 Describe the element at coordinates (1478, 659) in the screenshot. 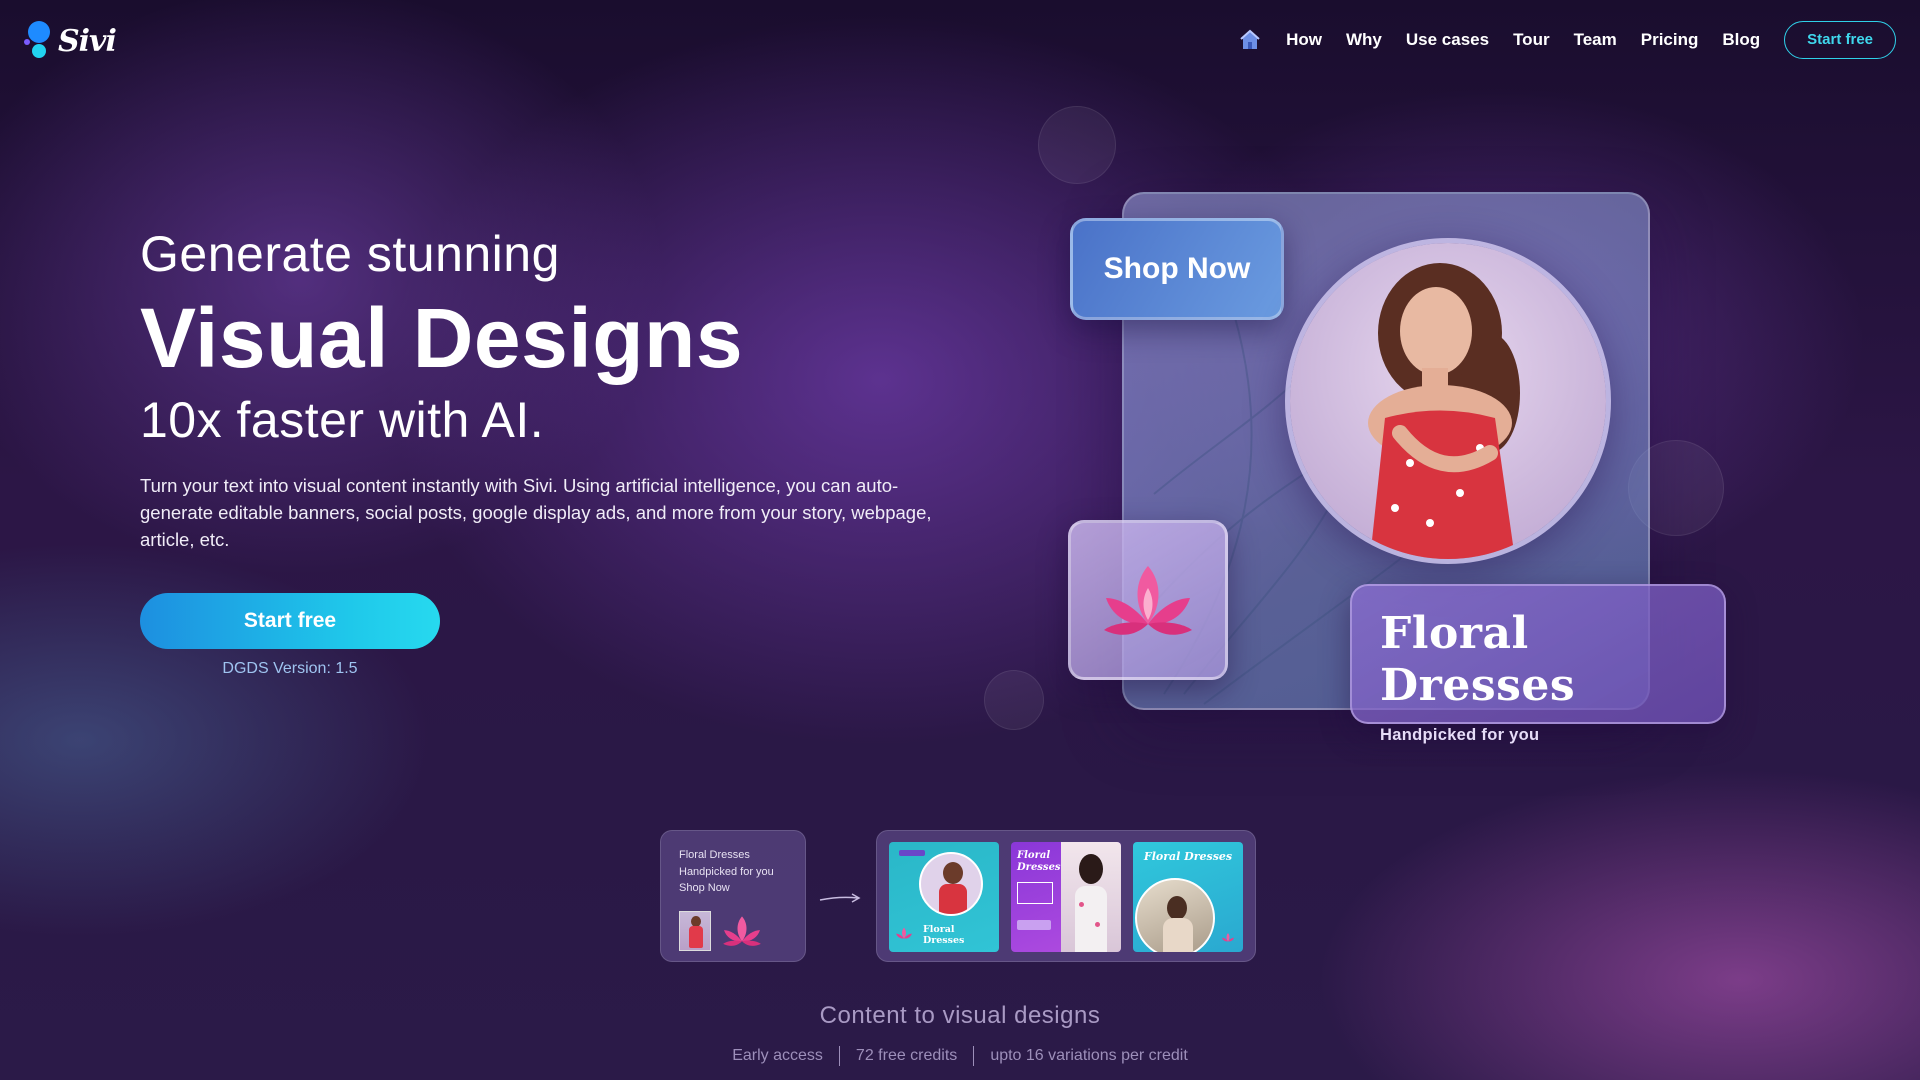

I see `floral-title: Floral Dresses` at that location.